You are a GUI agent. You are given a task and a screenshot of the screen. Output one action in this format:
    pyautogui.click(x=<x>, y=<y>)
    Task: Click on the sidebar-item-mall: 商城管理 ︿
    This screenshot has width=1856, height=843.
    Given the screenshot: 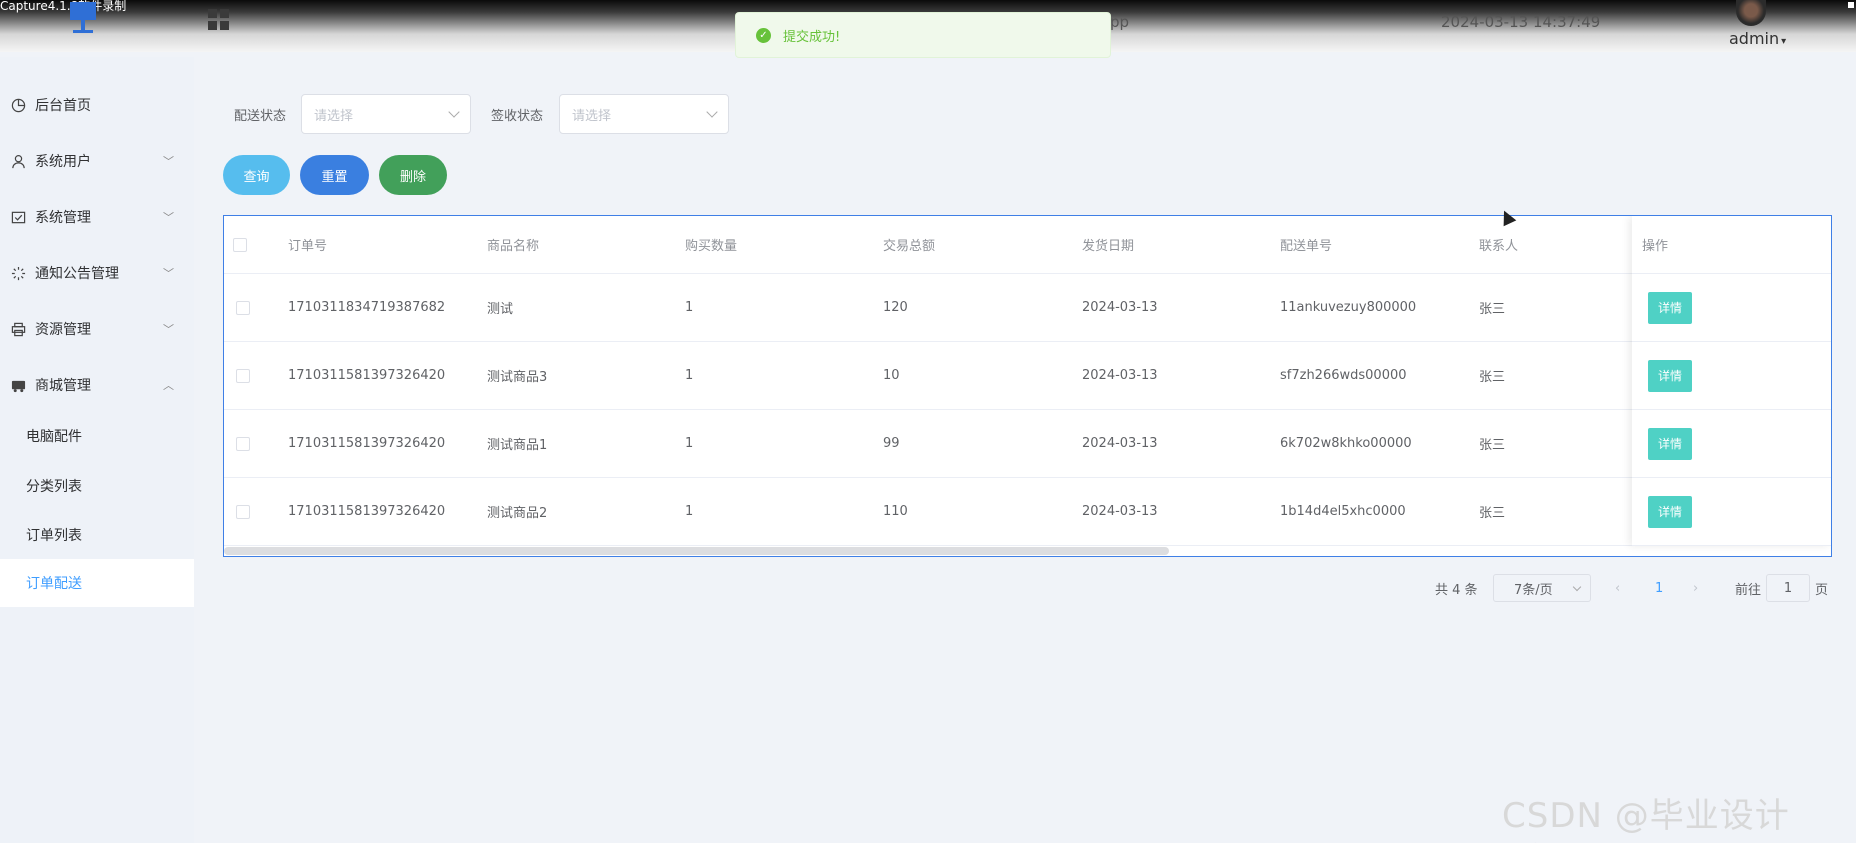 What is the action you would take?
    pyautogui.click(x=97, y=385)
    